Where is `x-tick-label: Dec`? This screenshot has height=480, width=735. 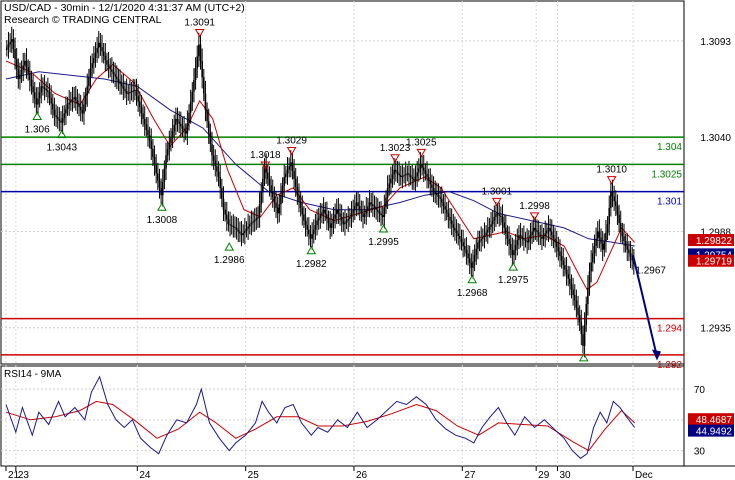
x-tick-label: Dec is located at coordinates (644, 475).